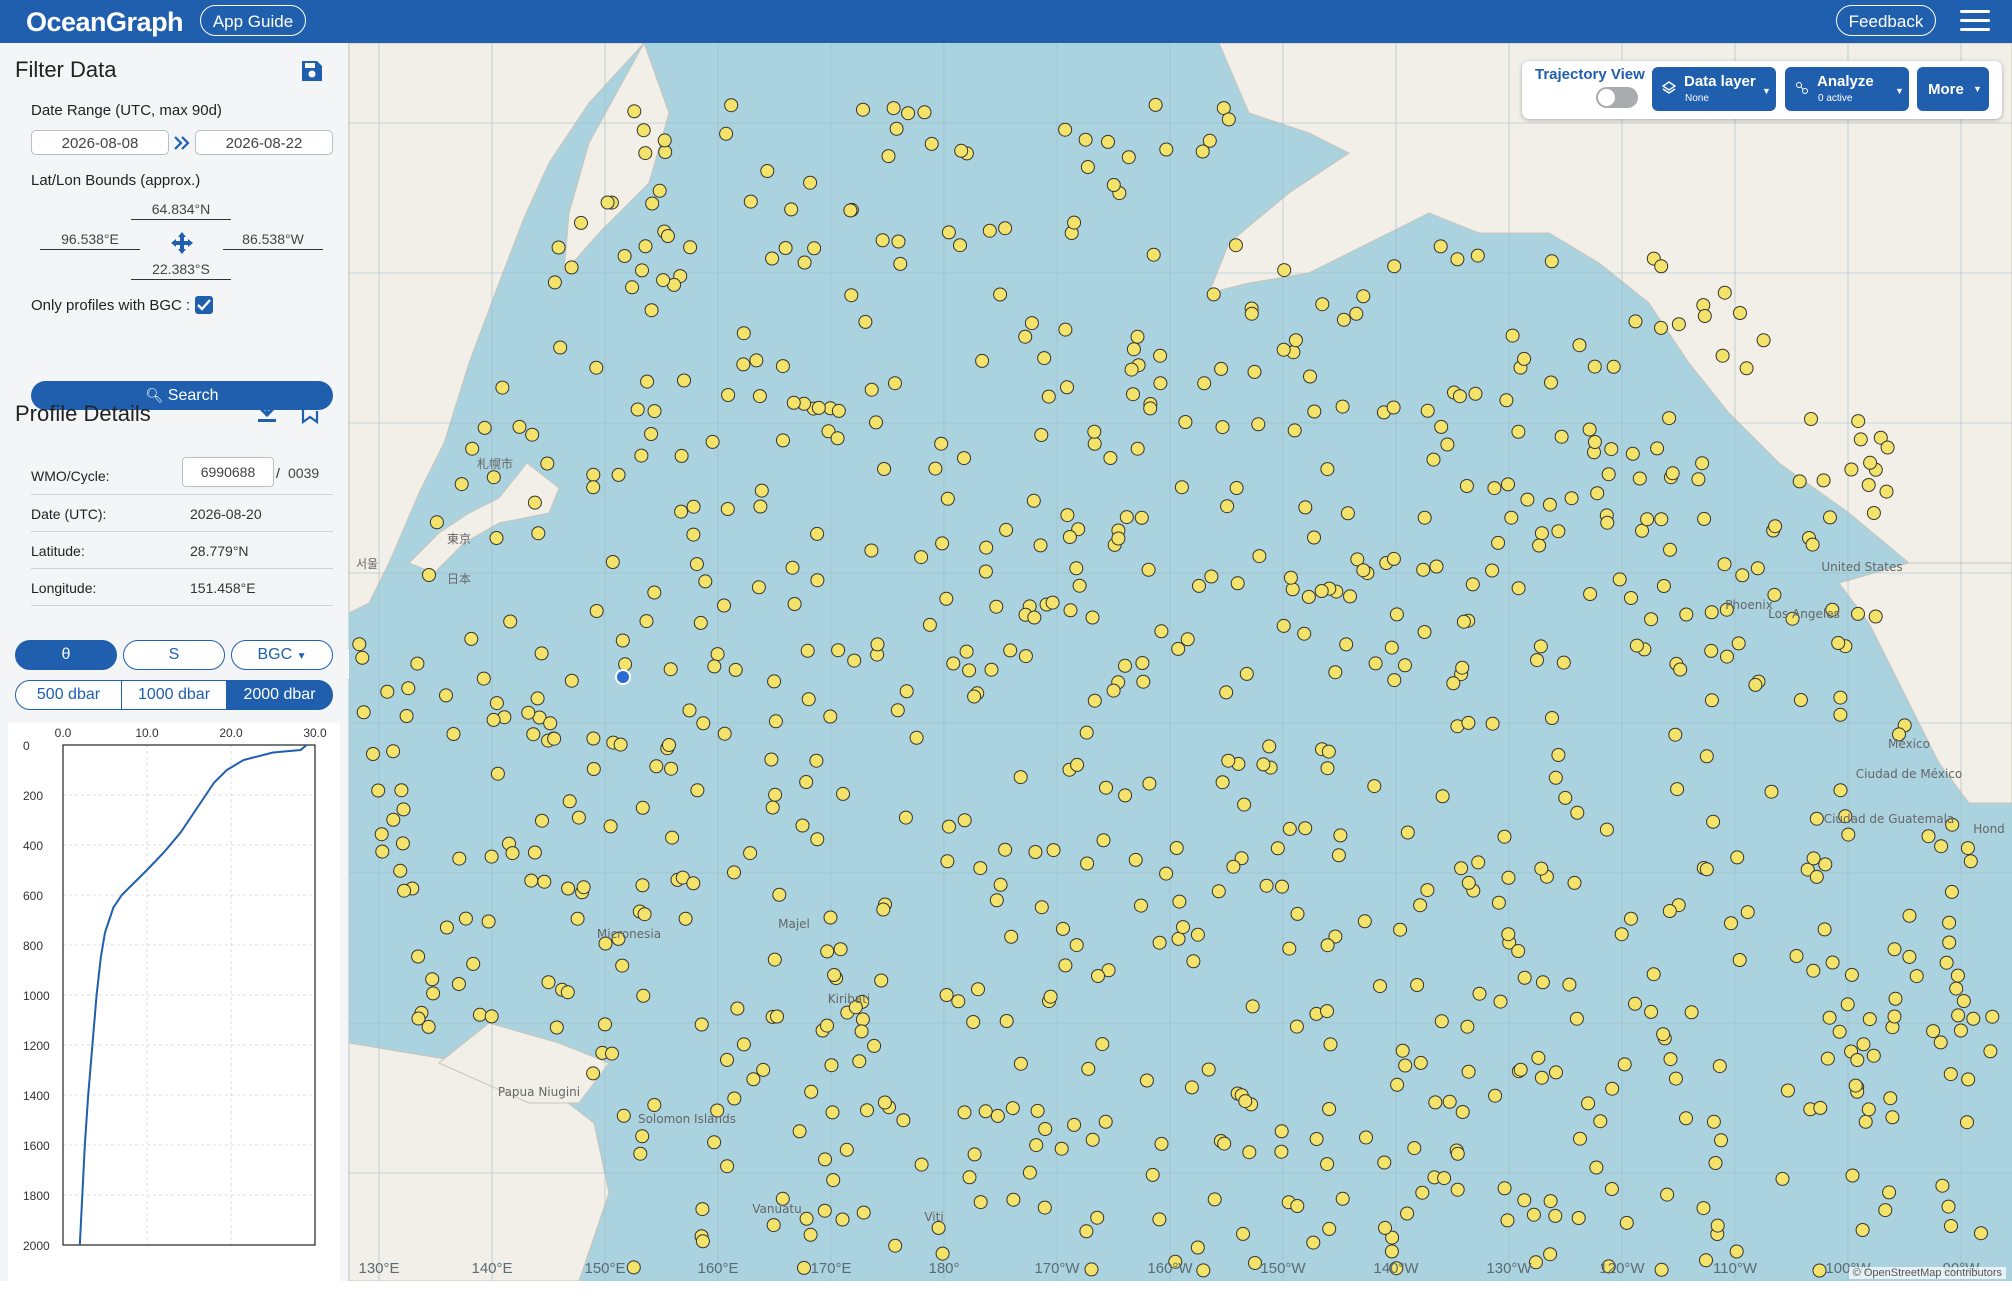 Image resolution: width=2012 pixels, height=1303 pixels. What do you see at coordinates (182, 243) in the screenshot?
I see `move-arrows-icon` at bounding box center [182, 243].